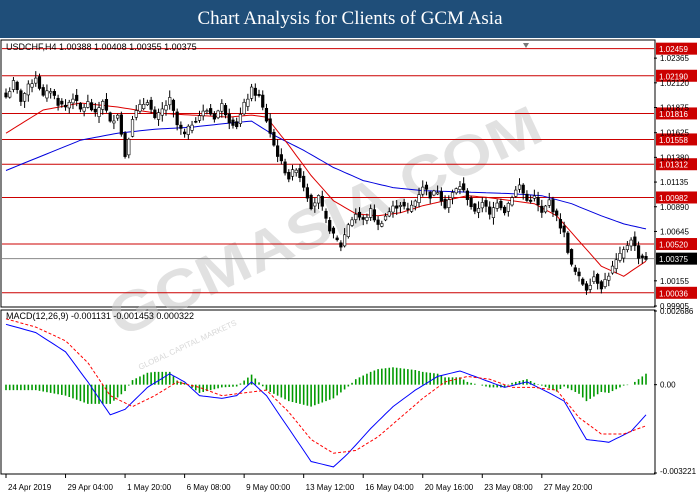  Describe the element at coordinates (674, 207) in the screenshot. I see `price-tick-label-6: 1.00890` at that location.